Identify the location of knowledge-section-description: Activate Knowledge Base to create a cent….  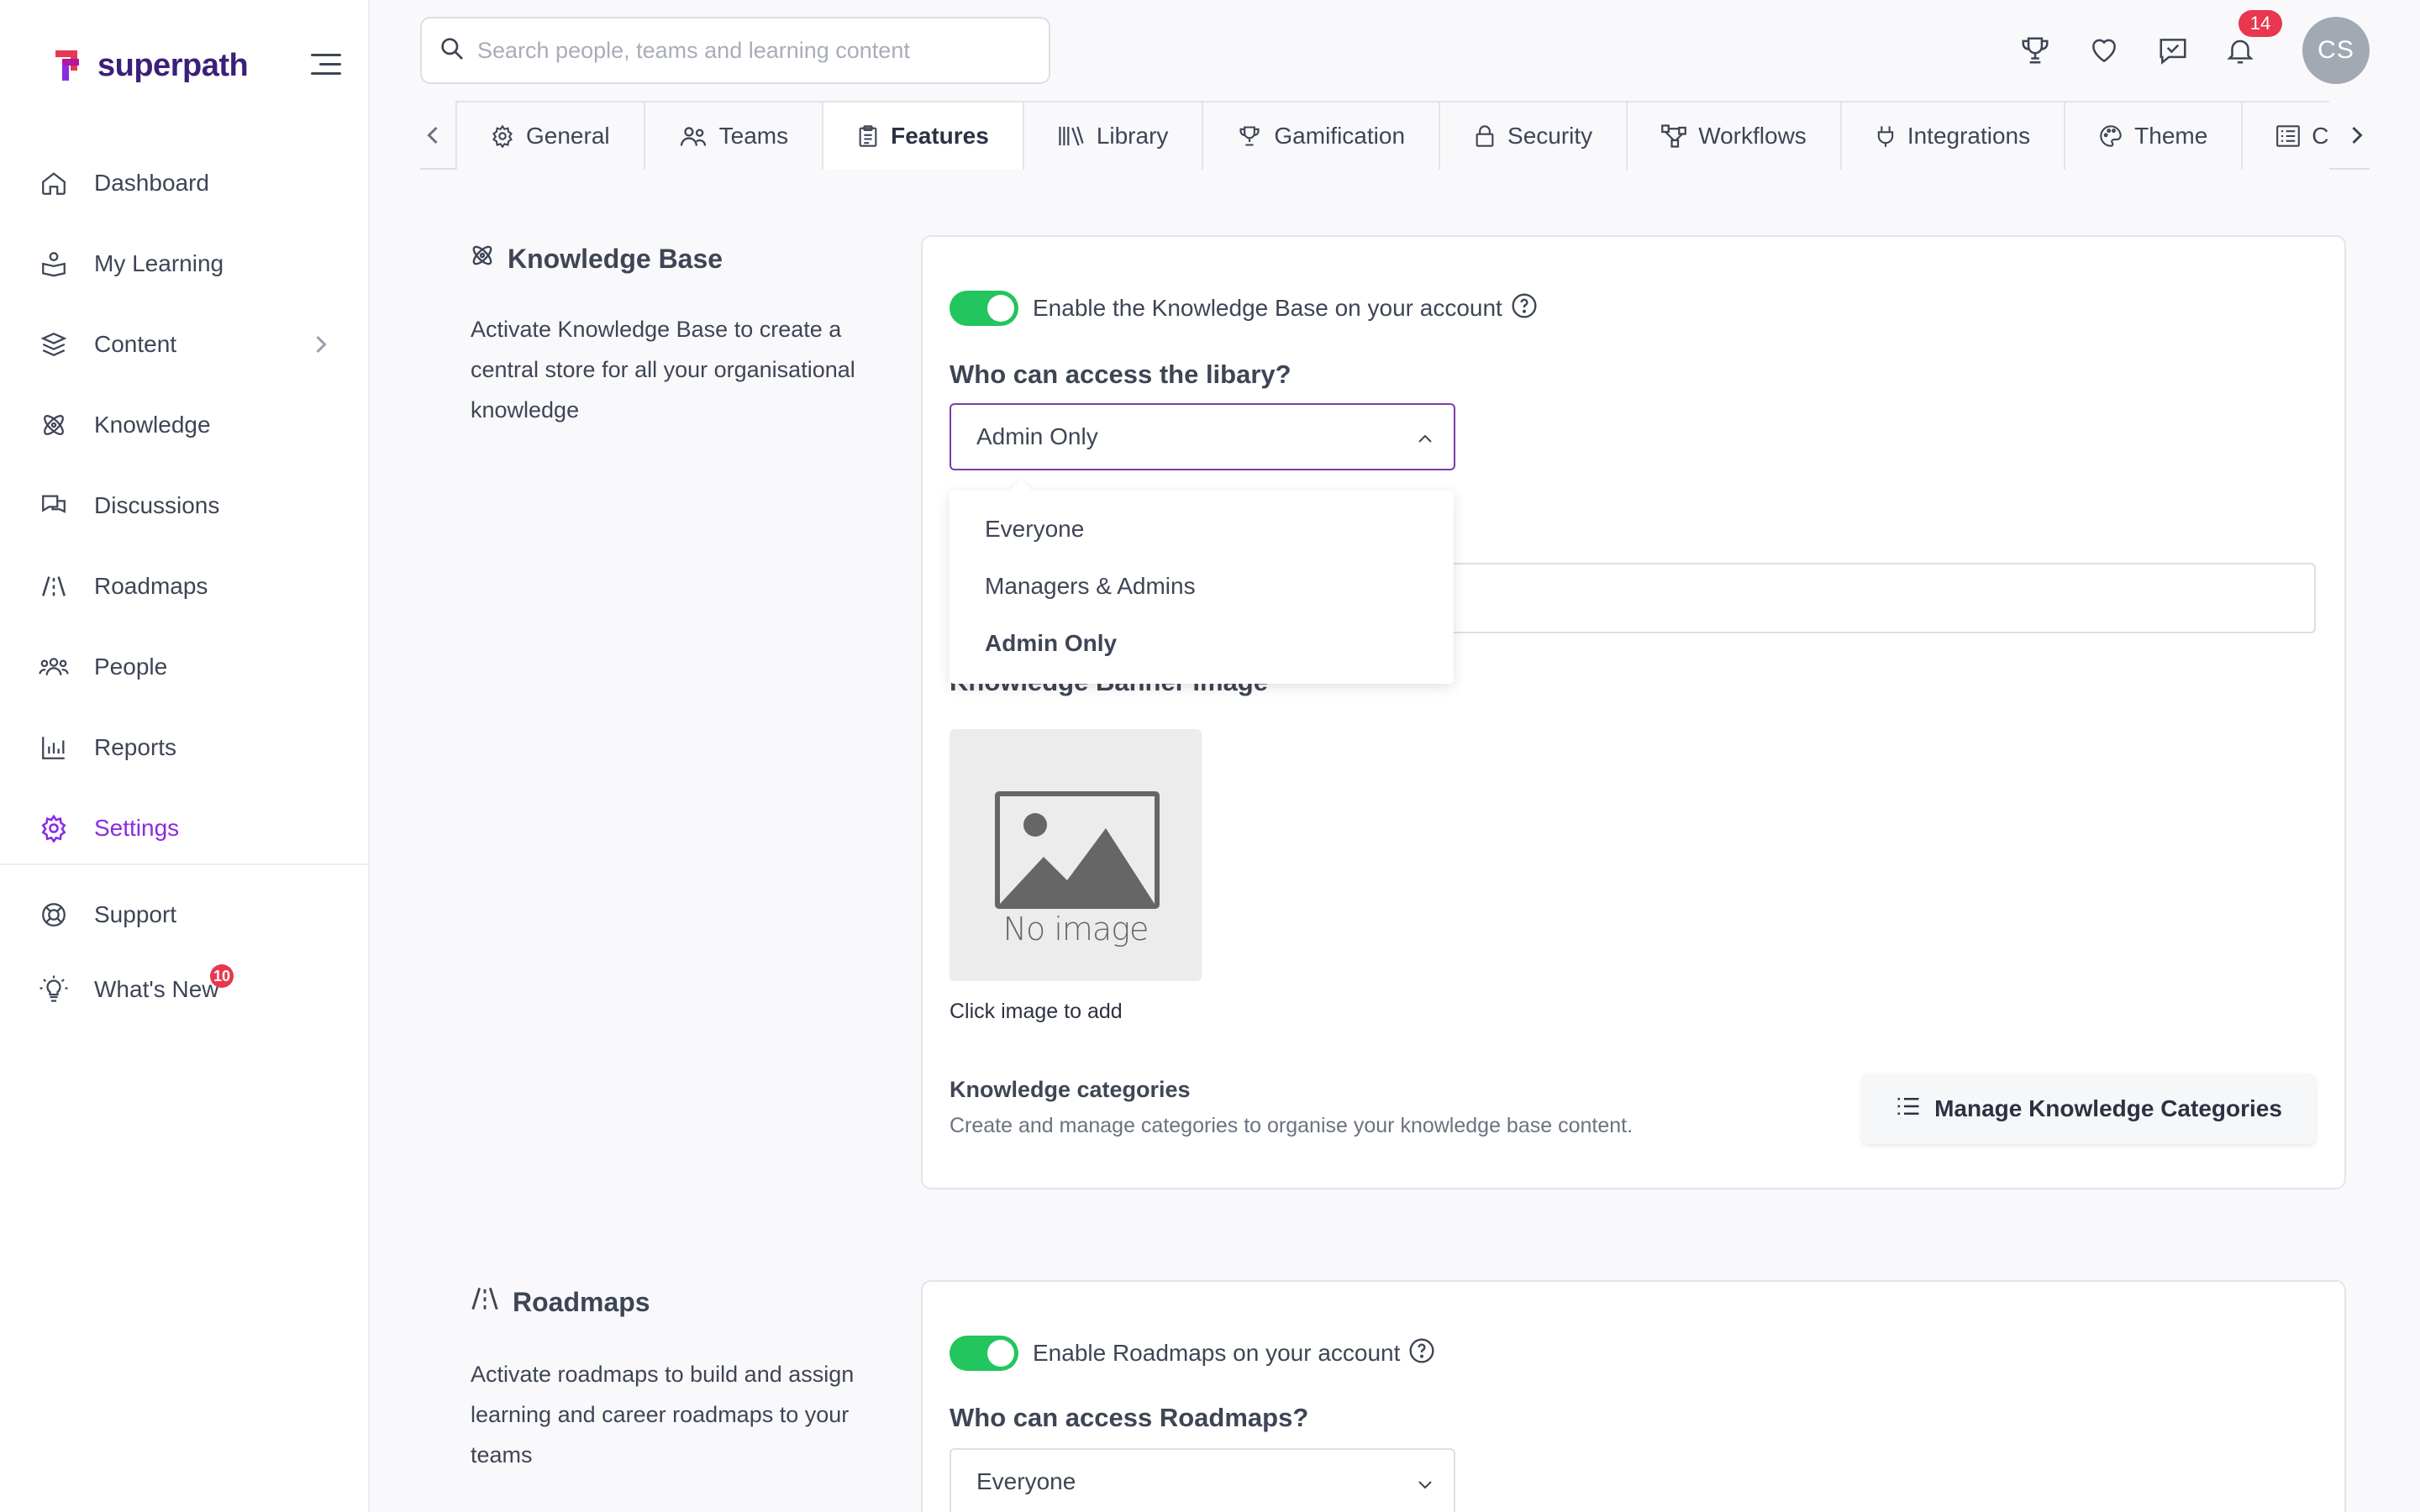
(663, 370).